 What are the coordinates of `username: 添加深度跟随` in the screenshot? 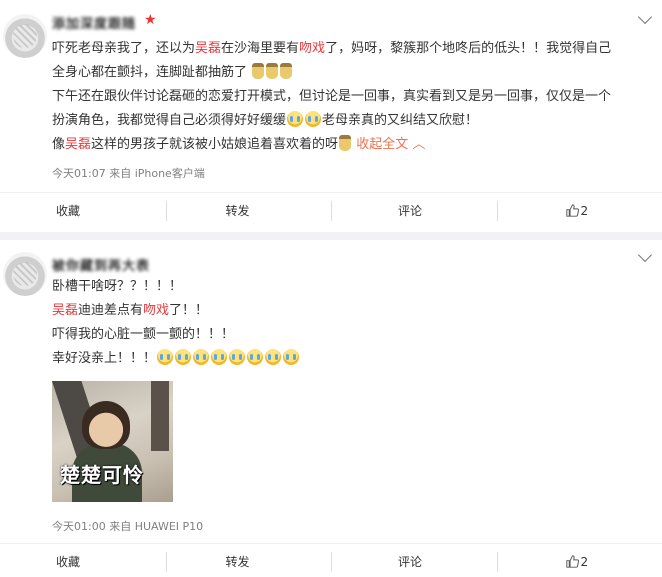 It's located at (94, 22).